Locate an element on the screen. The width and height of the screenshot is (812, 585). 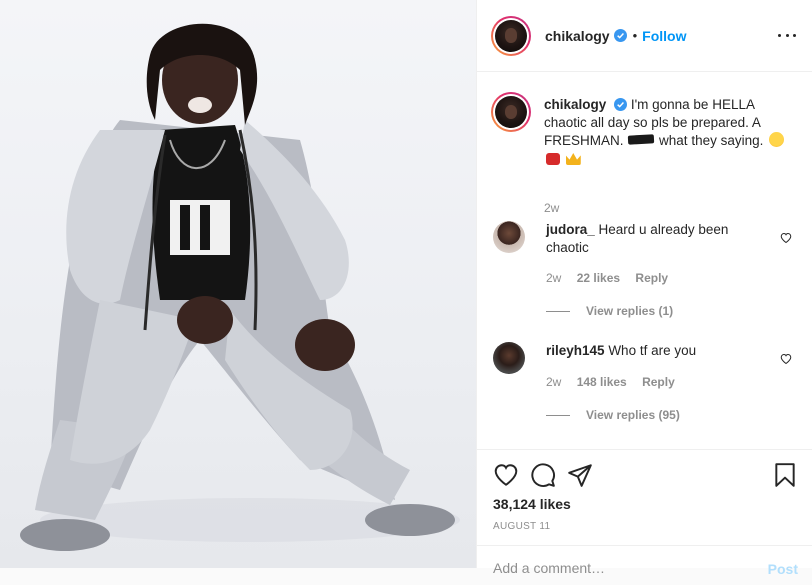
bookmark-icon is located at coordinates (785, 475).